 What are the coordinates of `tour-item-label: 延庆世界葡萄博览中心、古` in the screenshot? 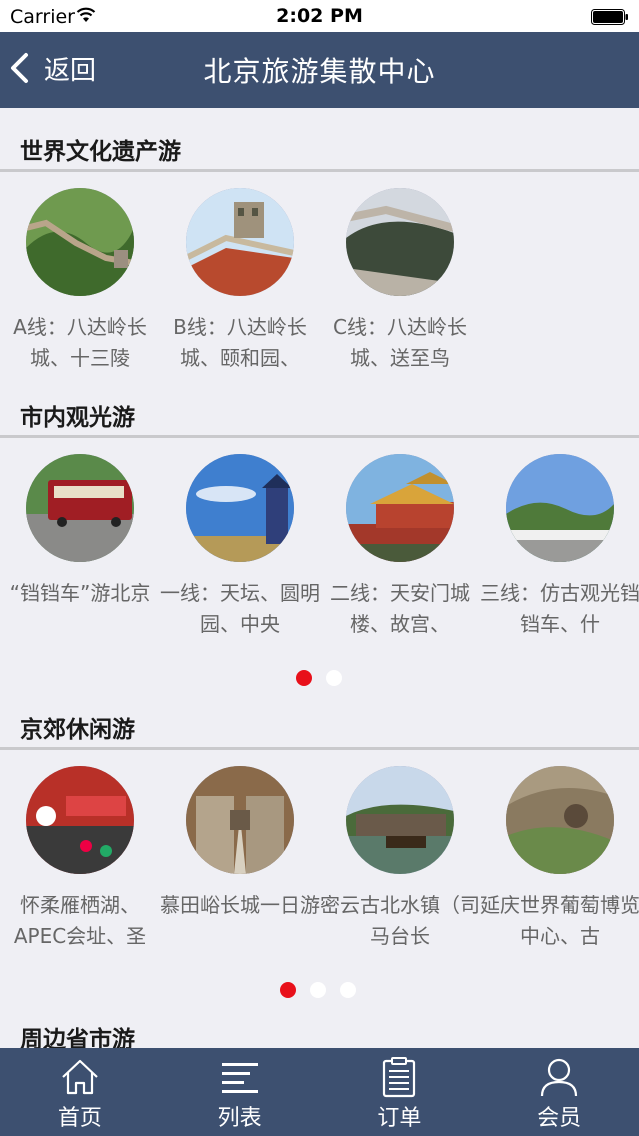 It's located at (559, 920).